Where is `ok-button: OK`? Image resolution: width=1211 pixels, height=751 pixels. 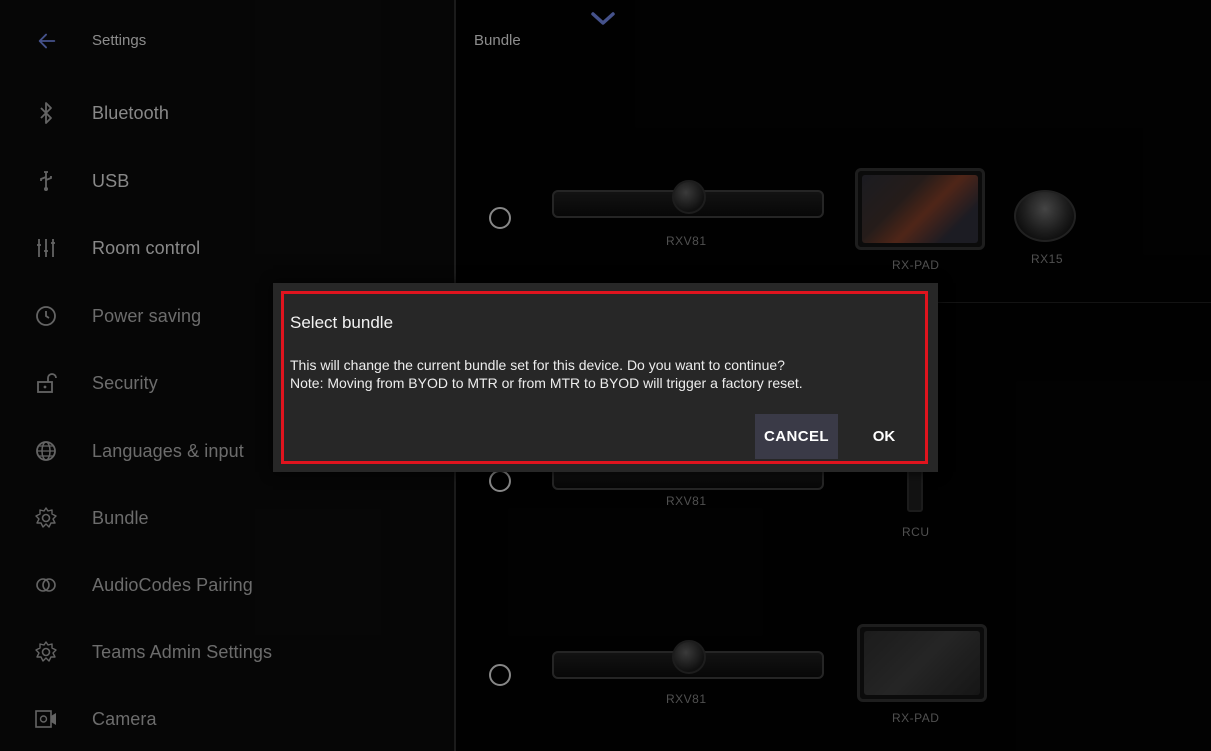 ok-button: OK is located at coordinates (884, 436).